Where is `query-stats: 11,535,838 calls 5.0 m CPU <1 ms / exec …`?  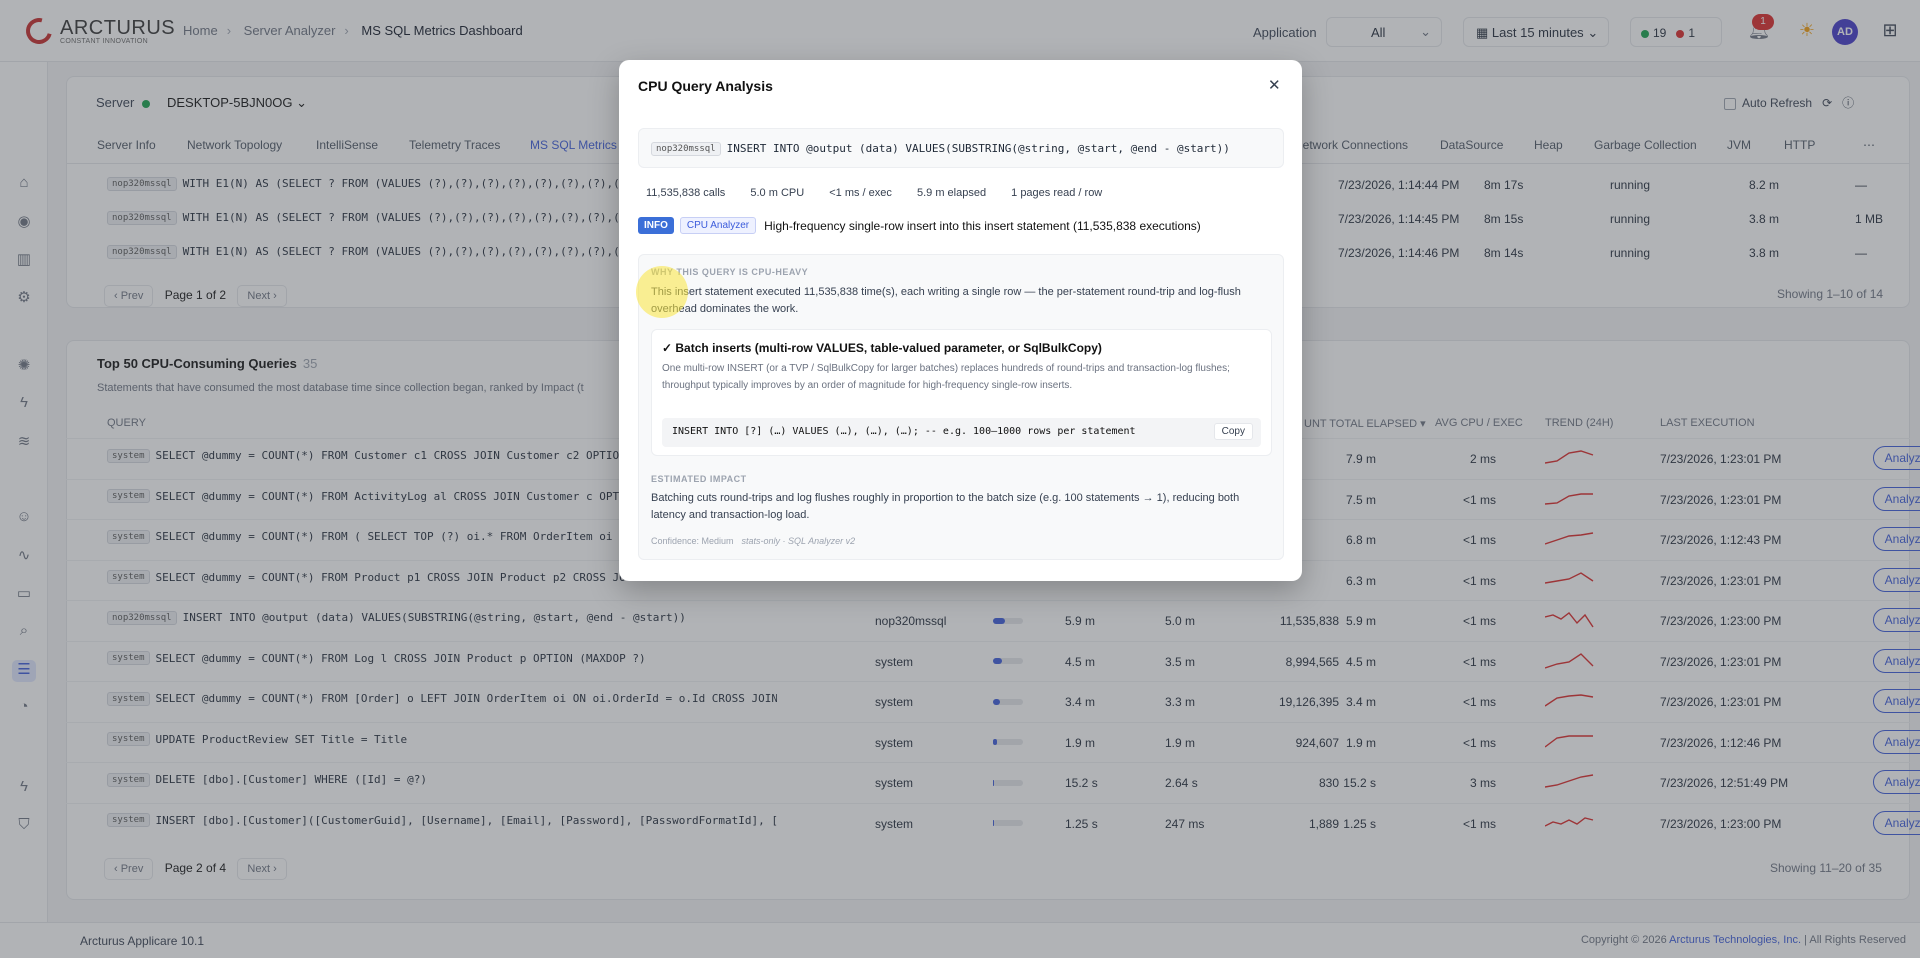
query-stats: 11,535,838 calls 5.0 m CPU <1 ms / exec … is located at coordinates (885, 193).